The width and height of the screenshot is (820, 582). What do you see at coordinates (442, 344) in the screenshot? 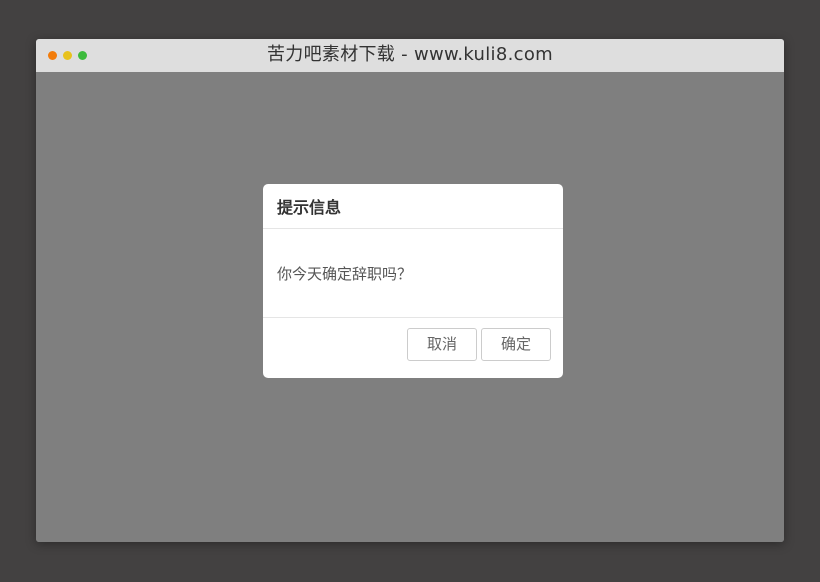
I see `cancel-button: 取消` at bounding box center [442, 344].